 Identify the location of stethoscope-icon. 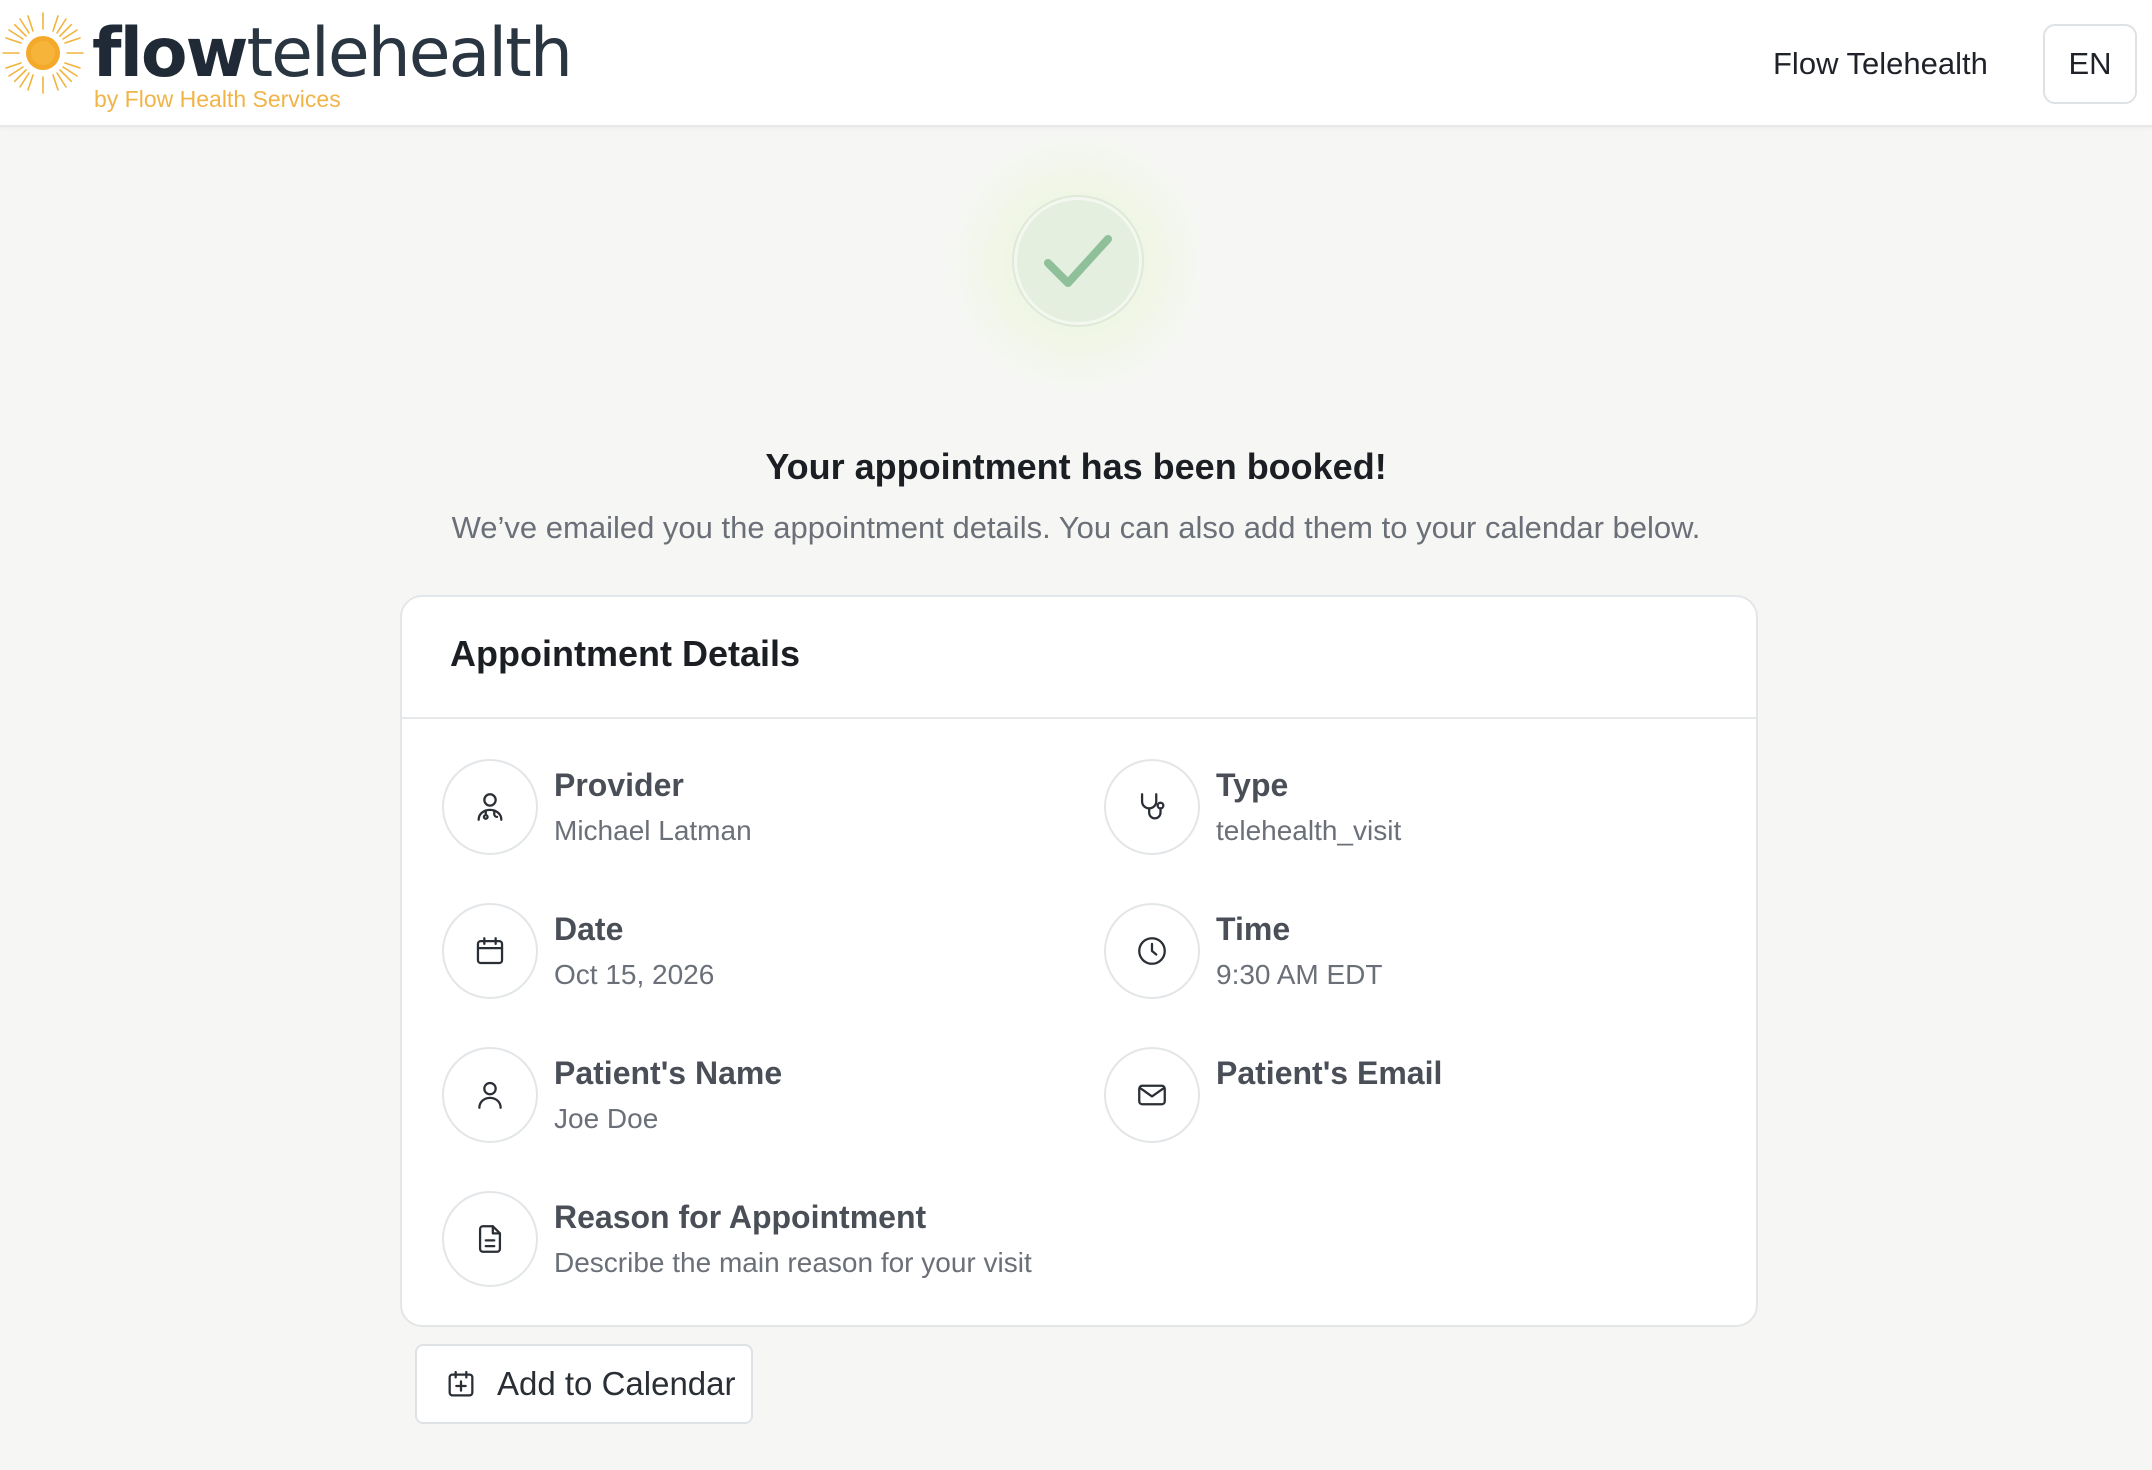
(1152, 806).